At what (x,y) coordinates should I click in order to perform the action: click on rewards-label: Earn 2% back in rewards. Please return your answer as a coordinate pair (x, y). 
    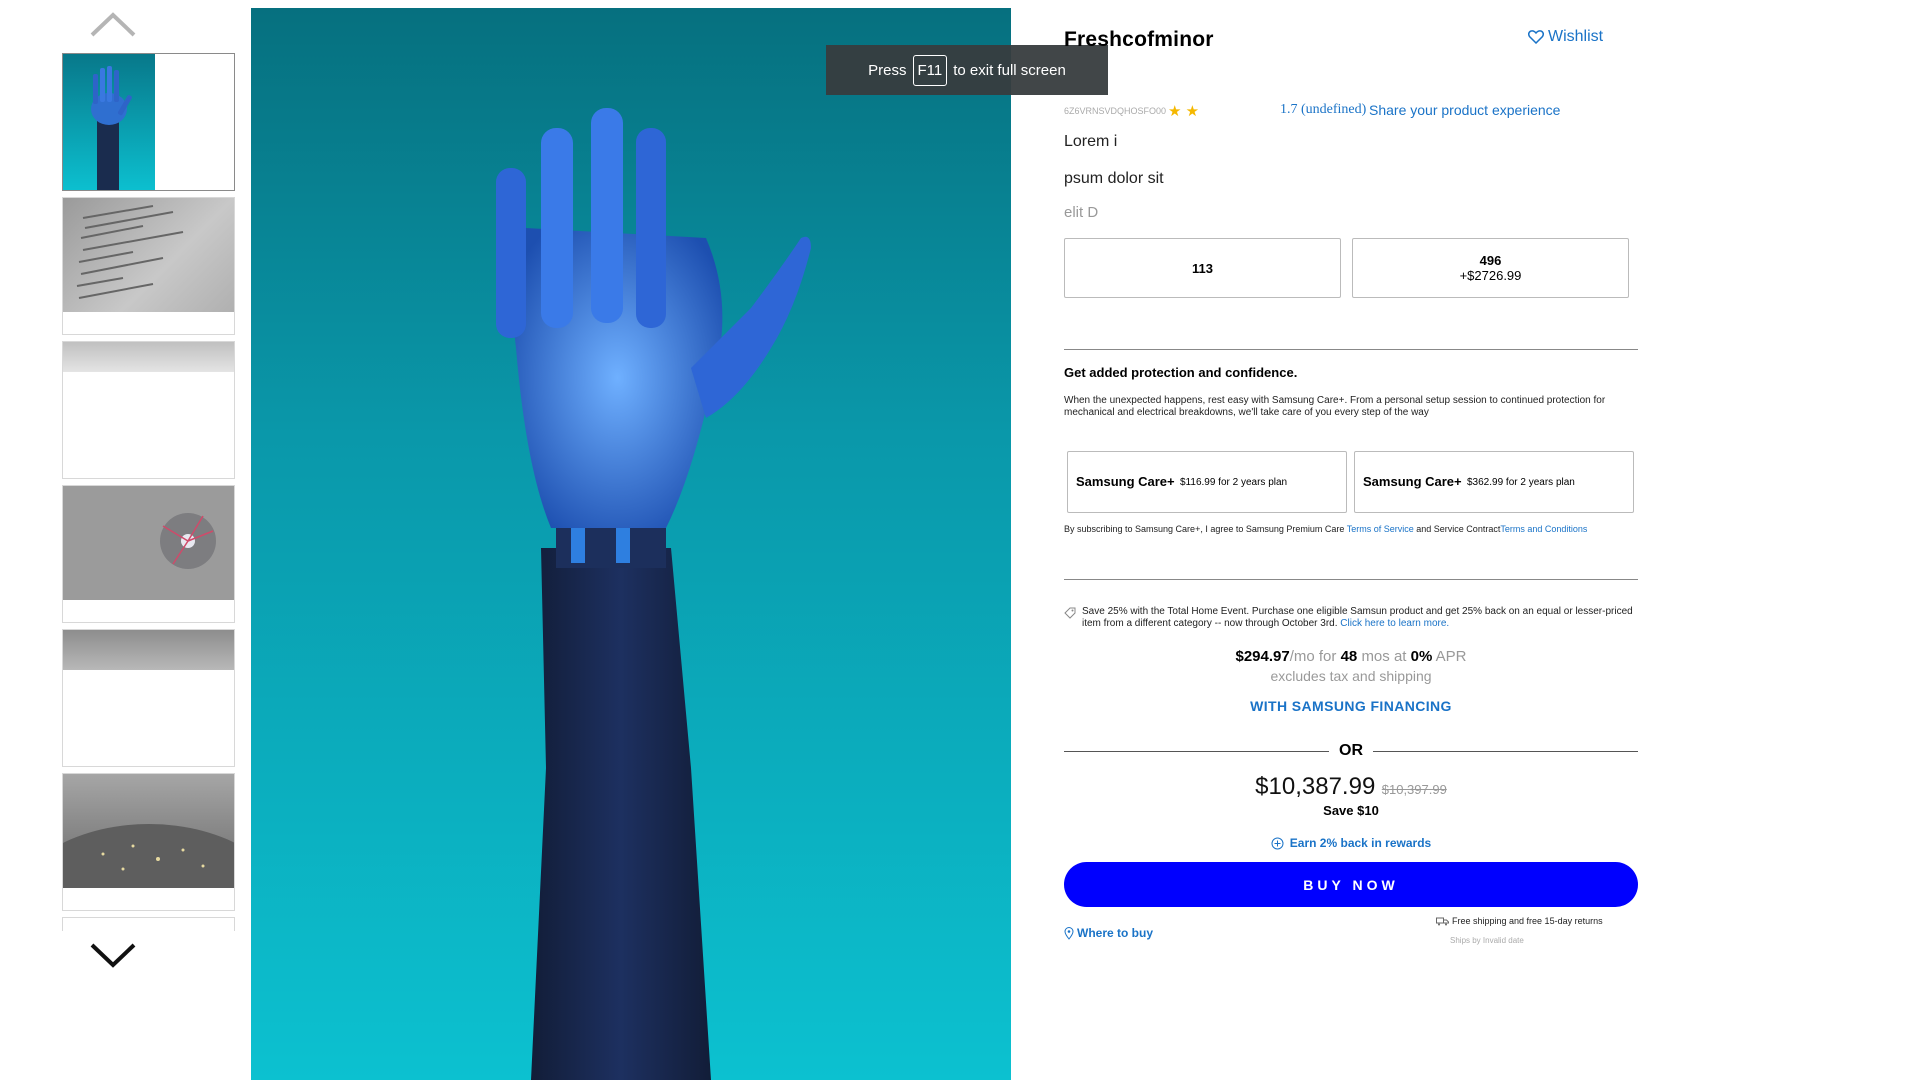
    Looking at the image, I should click on (1360, 843).